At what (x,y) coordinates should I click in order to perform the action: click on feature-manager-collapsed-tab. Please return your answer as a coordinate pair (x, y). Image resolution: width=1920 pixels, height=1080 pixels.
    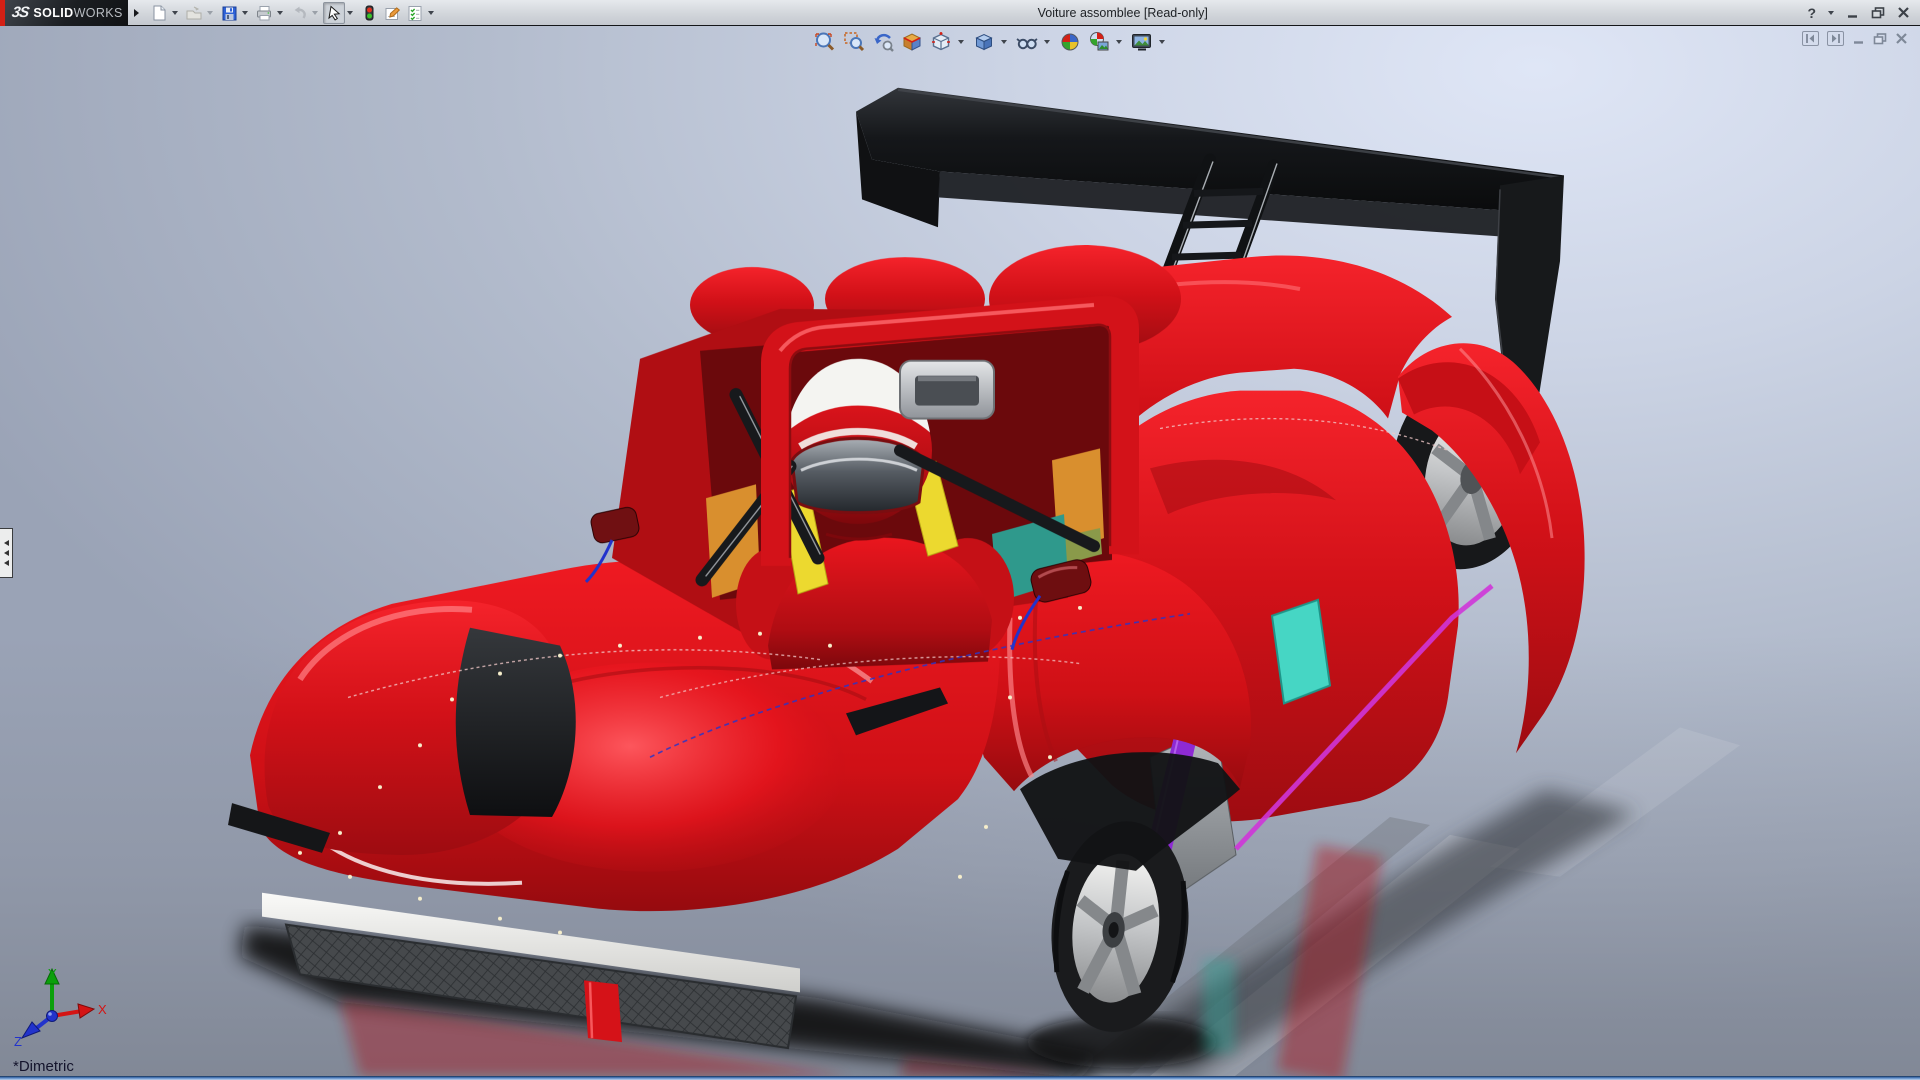
    Looking at the image, I should click on (6, 553).